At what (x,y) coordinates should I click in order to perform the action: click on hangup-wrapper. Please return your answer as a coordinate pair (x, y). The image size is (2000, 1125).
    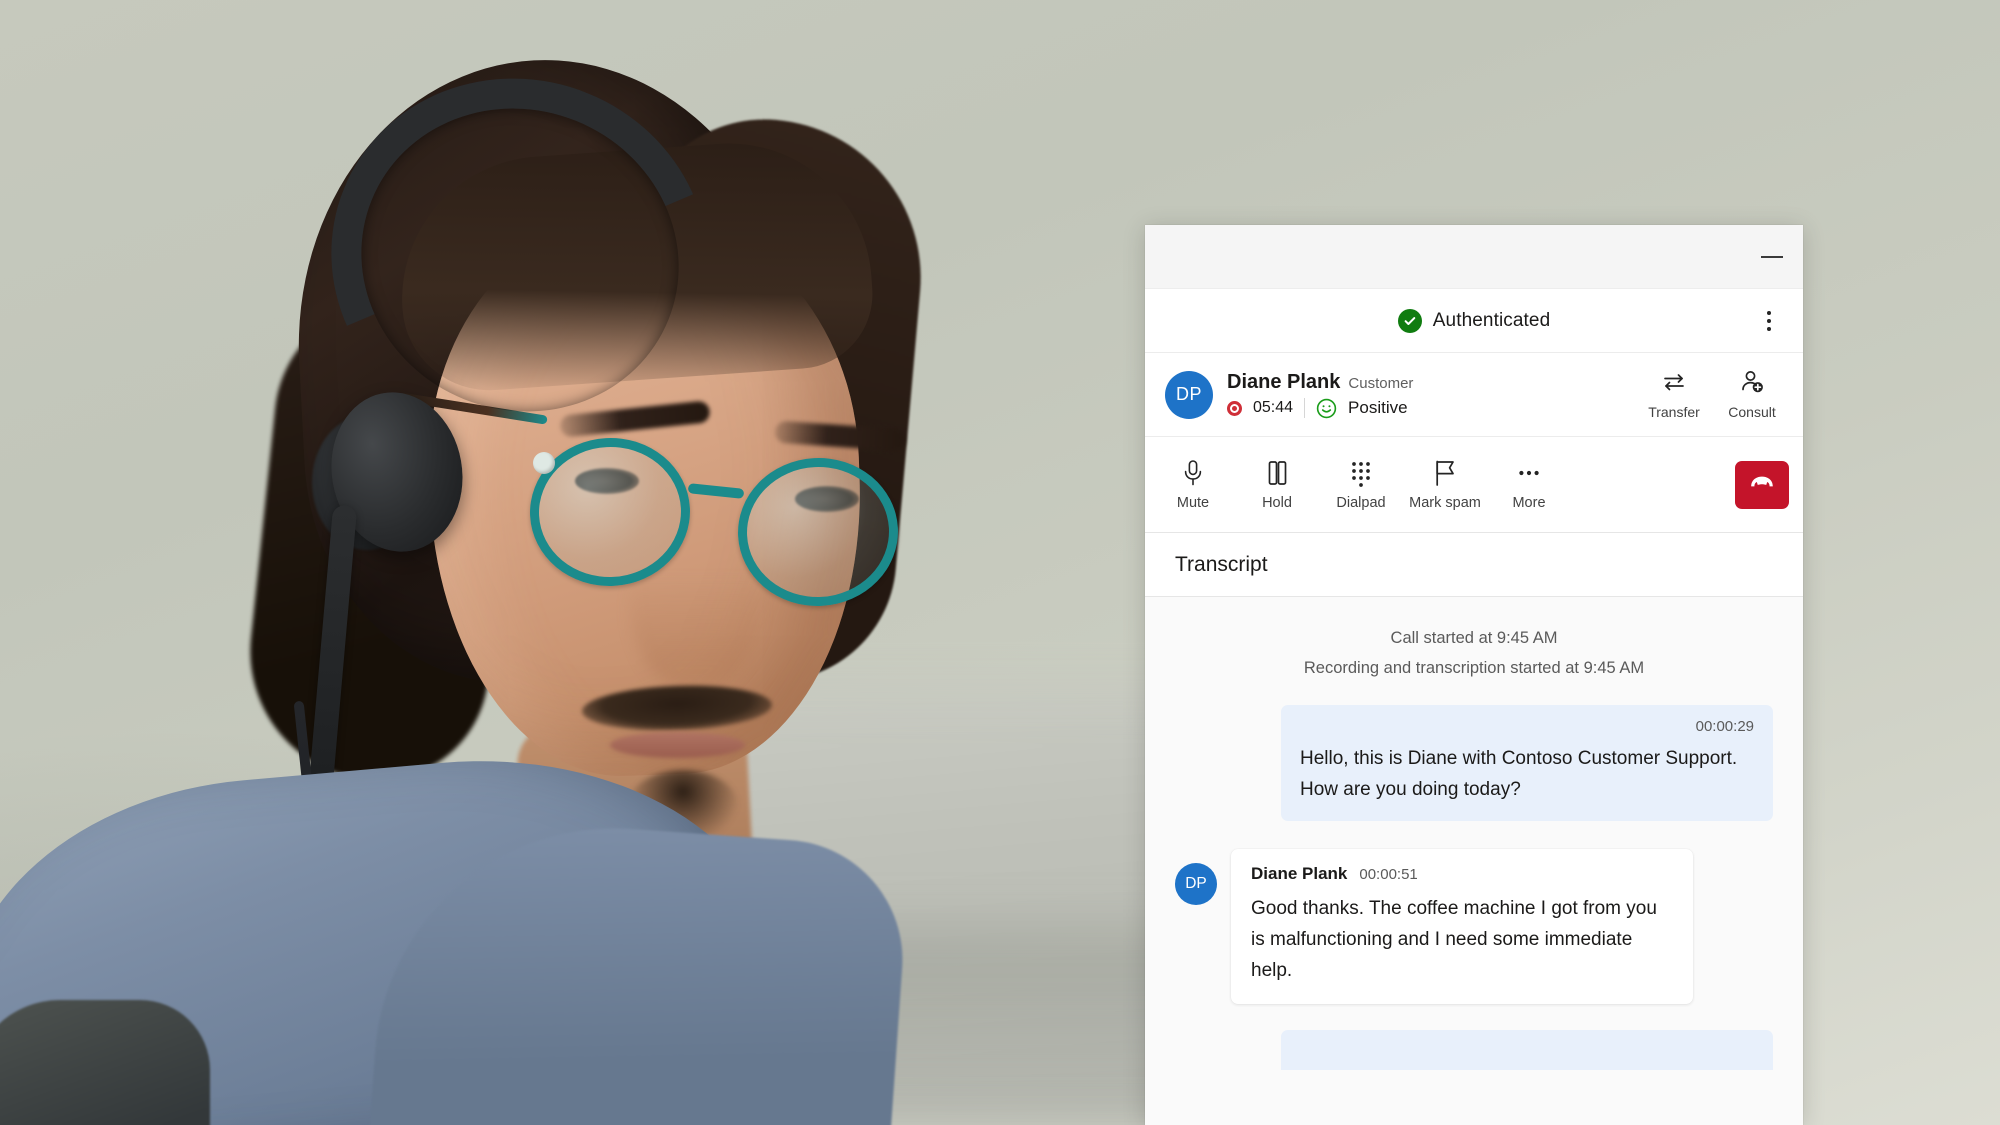
    Looking at the image, I should click on (1762, 484).